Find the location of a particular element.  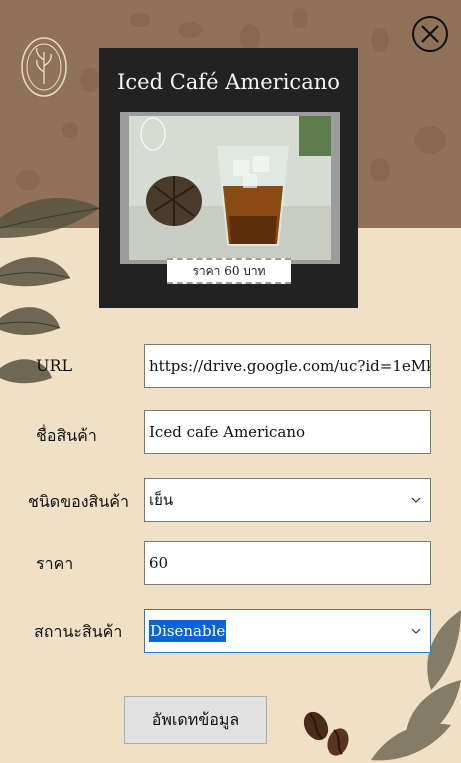

iced-coffee-image is located at coordinates (230, 188).